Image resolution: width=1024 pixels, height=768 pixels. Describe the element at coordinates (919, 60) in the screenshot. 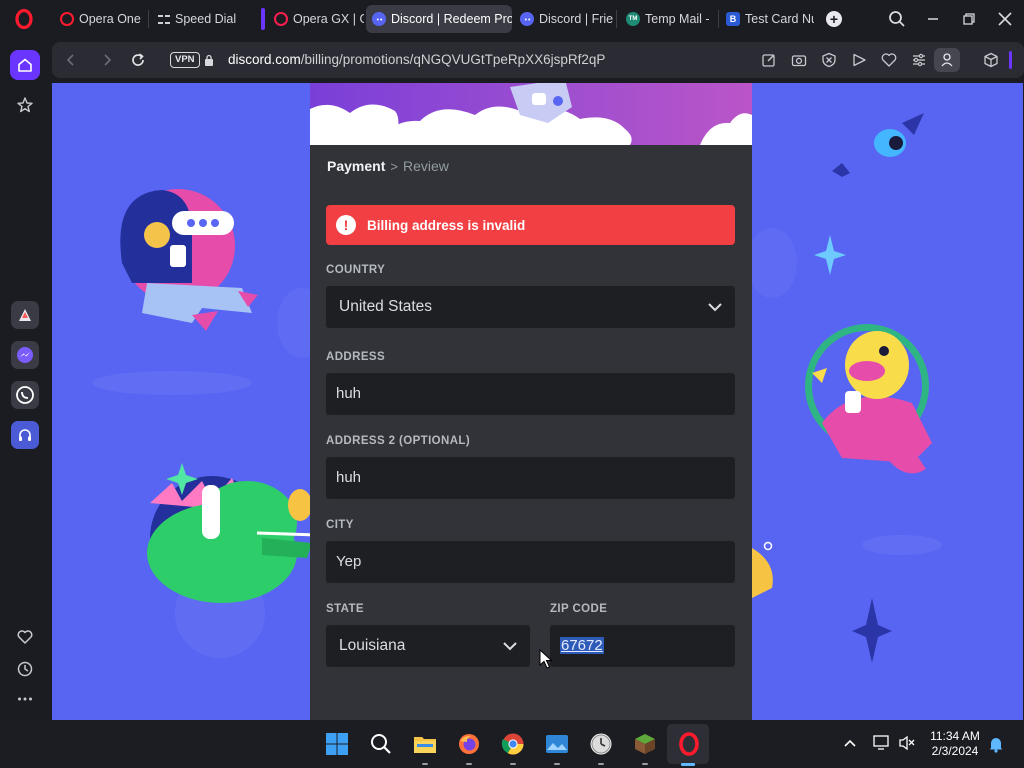

I see `easy-setup-icon` at that location.